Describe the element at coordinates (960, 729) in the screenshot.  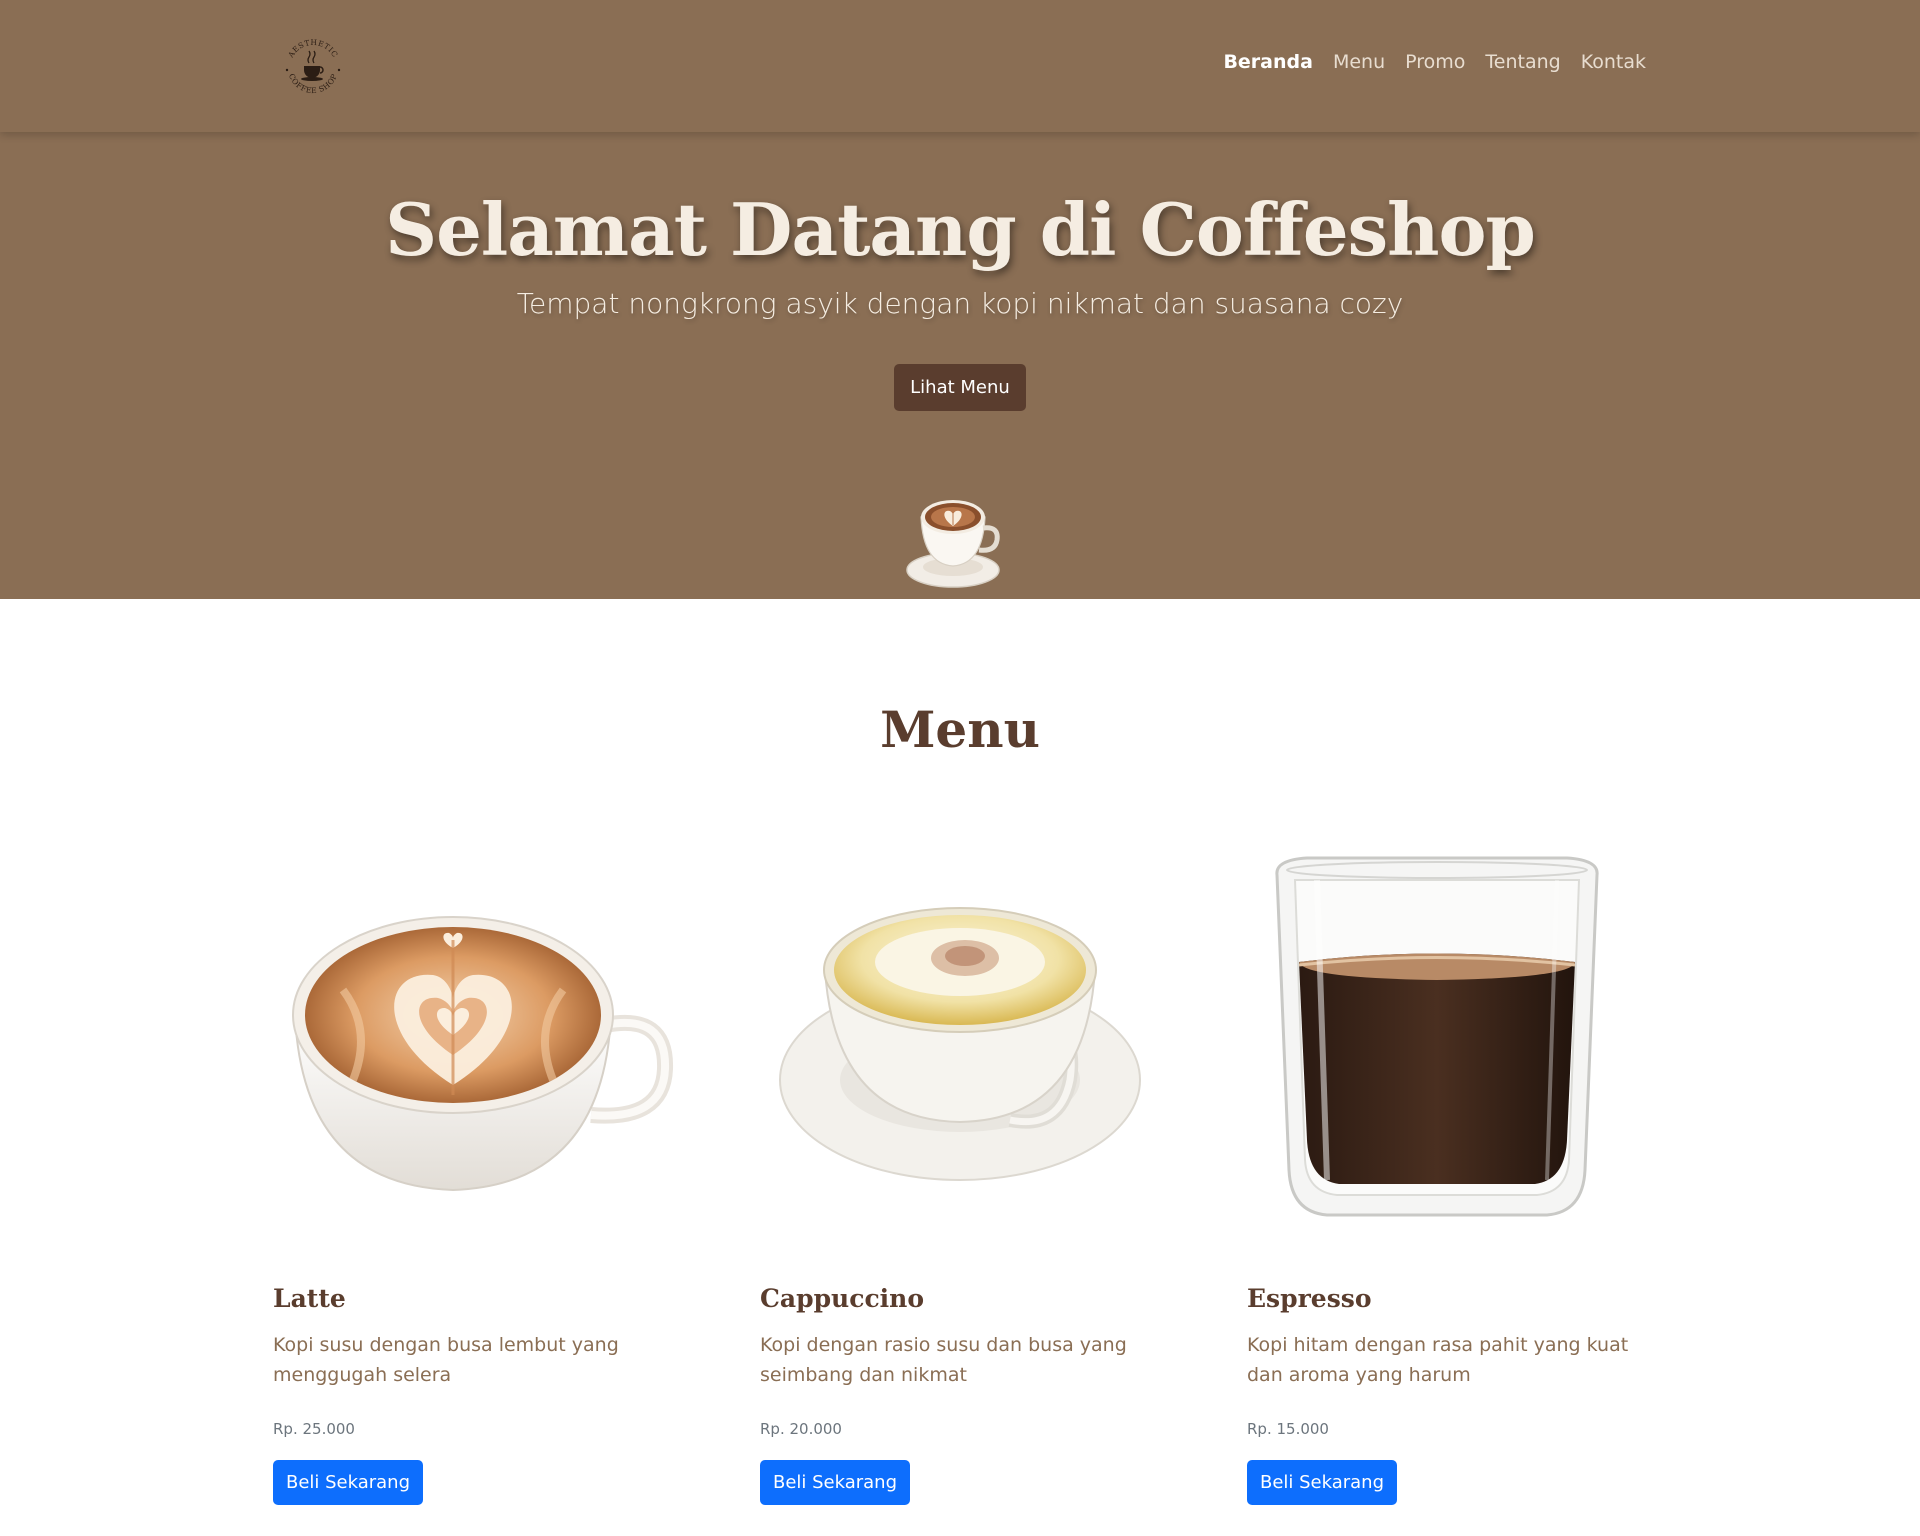
I see `menu-heading: Menu` at that location.